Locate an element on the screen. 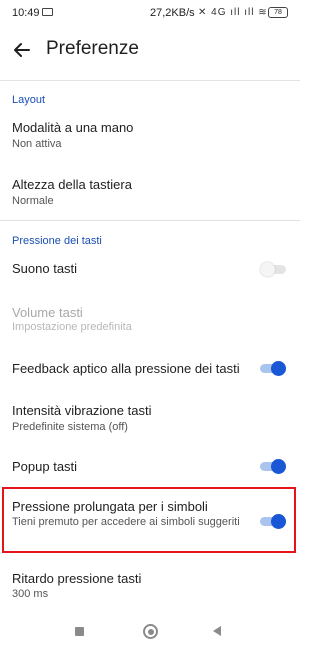 This screenshot has height=650, width=320. pref-title: Modalità a una mano is located at coordinates (73, 127).